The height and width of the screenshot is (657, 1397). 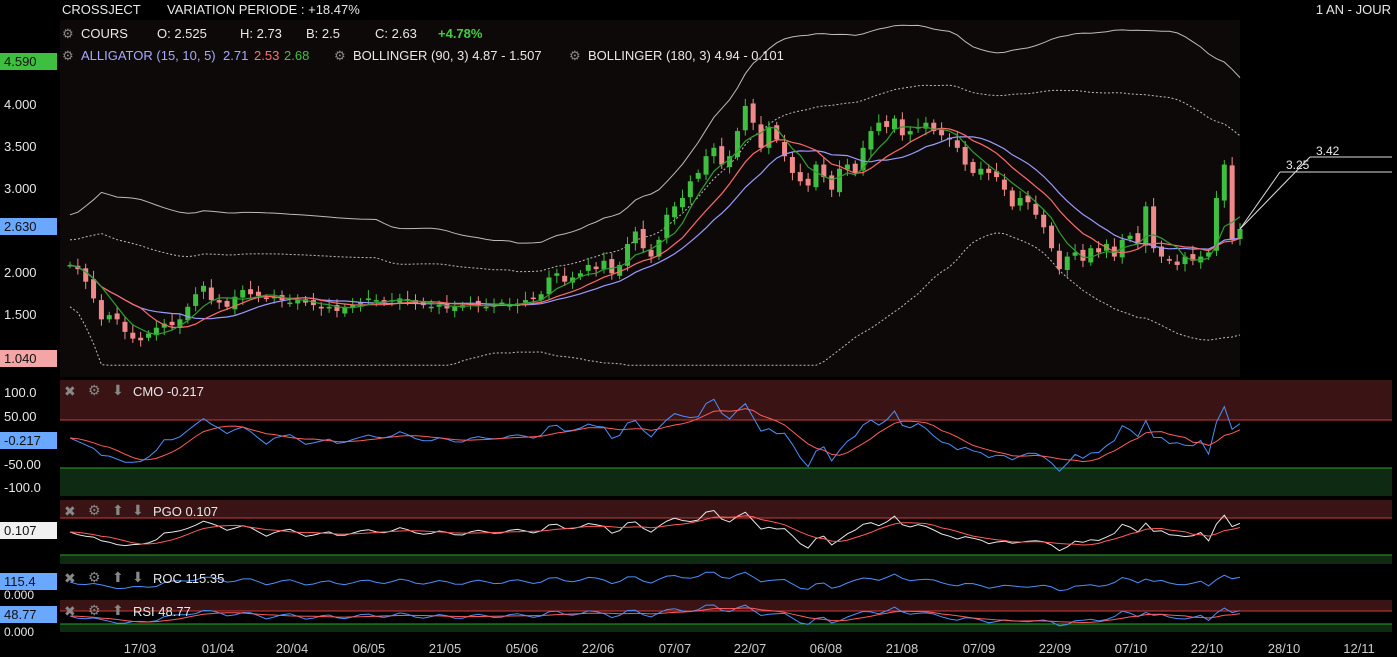 I want to click on x-tick-label: 01/04, so click(x=218, y=648).